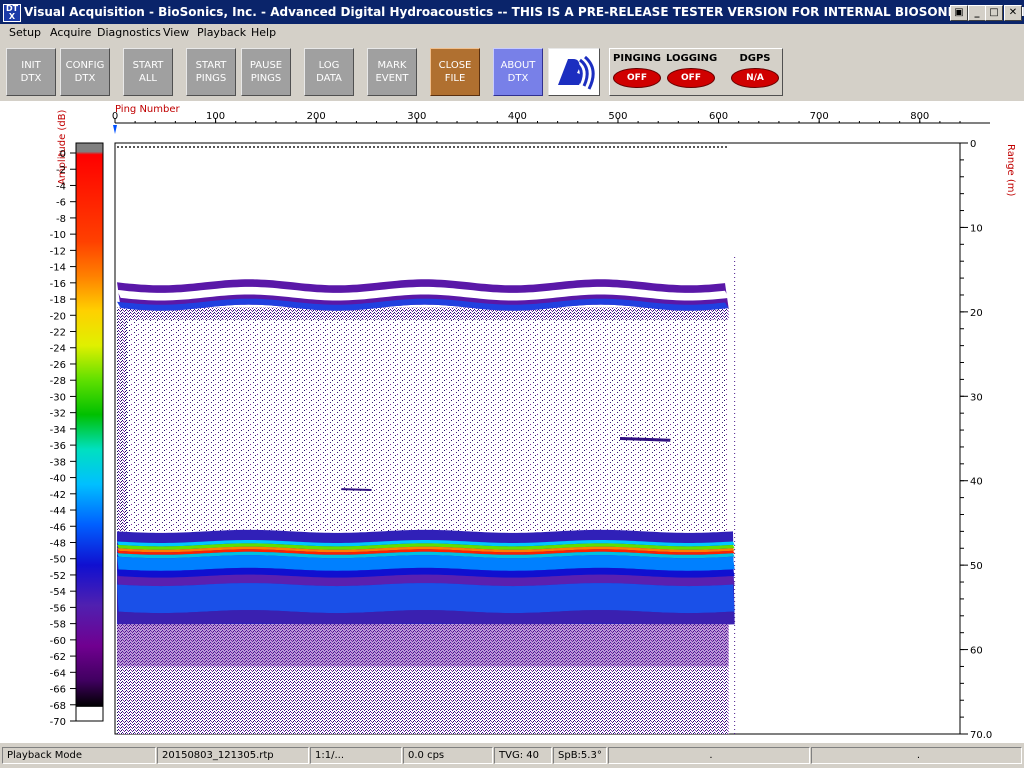 The height and width of the screenshot is (768, 1024). What do you see at coordinates (211, 65) in the screenshot?
I see `start-pings-label-1: START` at bounding box center [211, 65].